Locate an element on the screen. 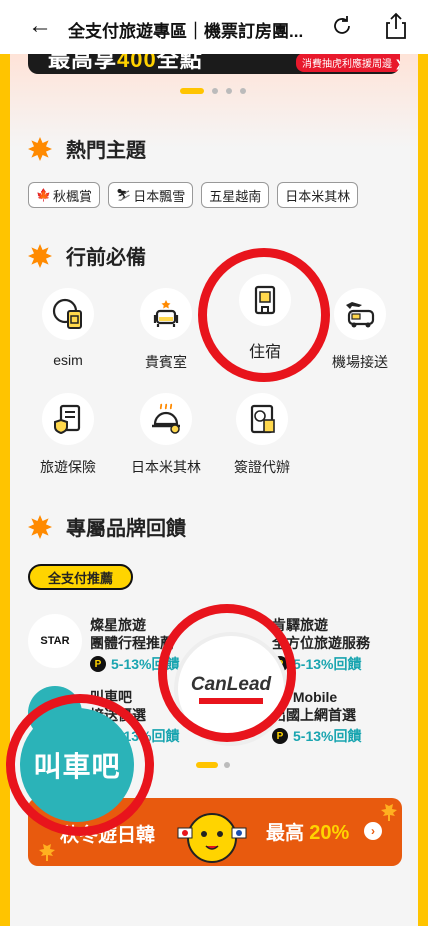  chip-autumn: 🍁 秋楓賞 is located at coordinates (64, 195).